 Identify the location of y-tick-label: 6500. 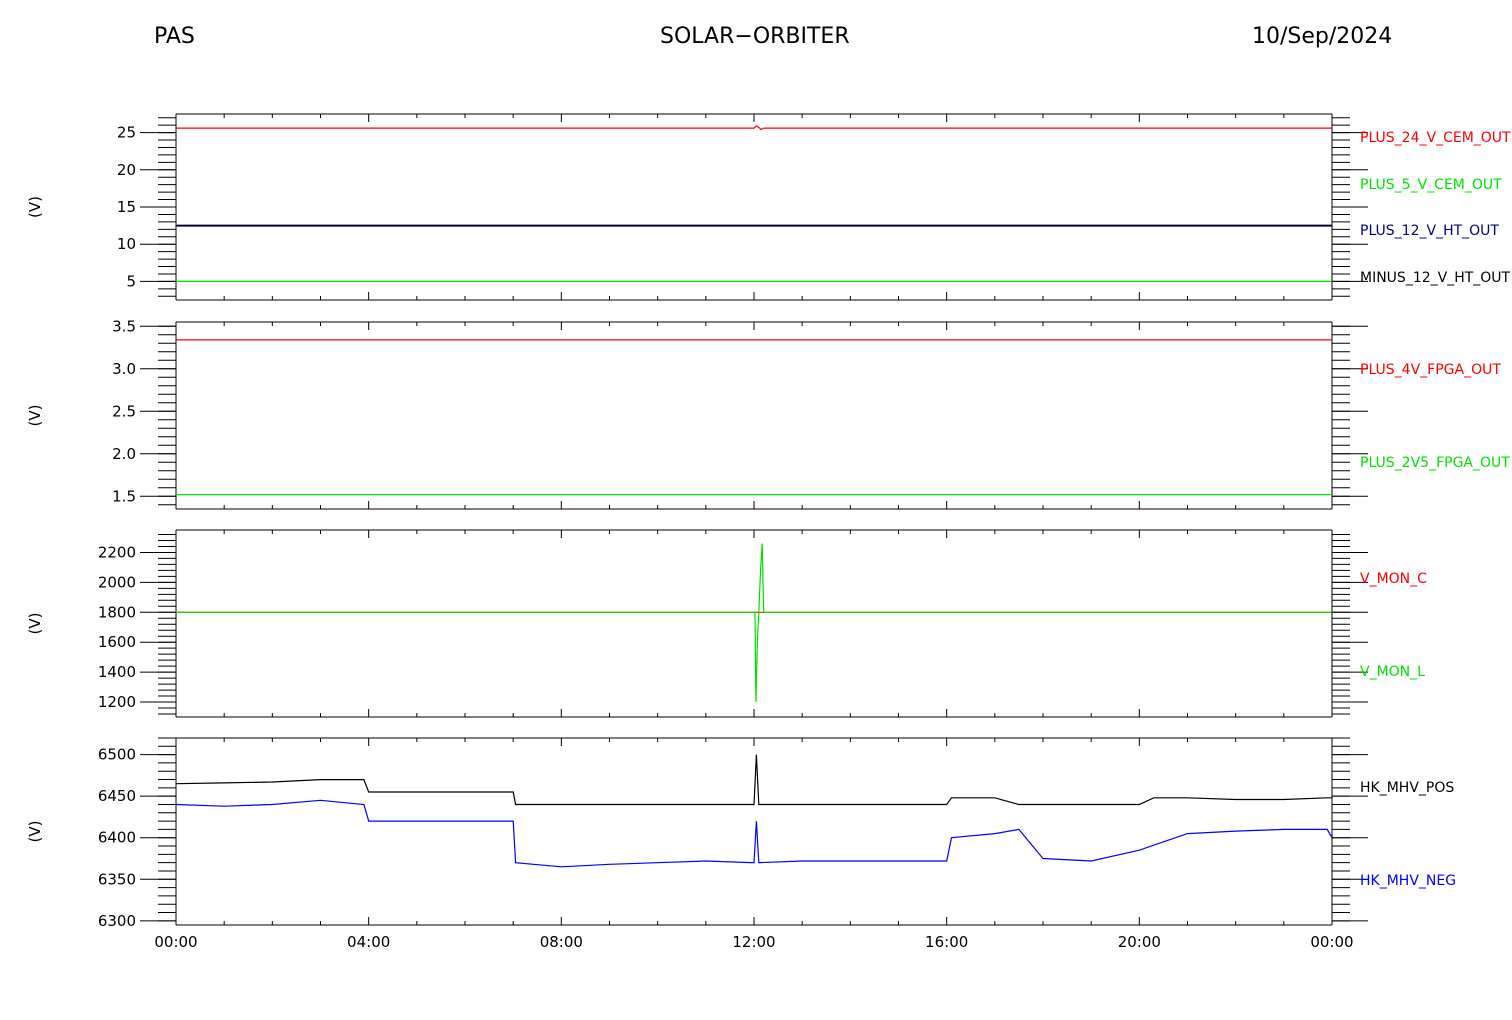
(117, 755).